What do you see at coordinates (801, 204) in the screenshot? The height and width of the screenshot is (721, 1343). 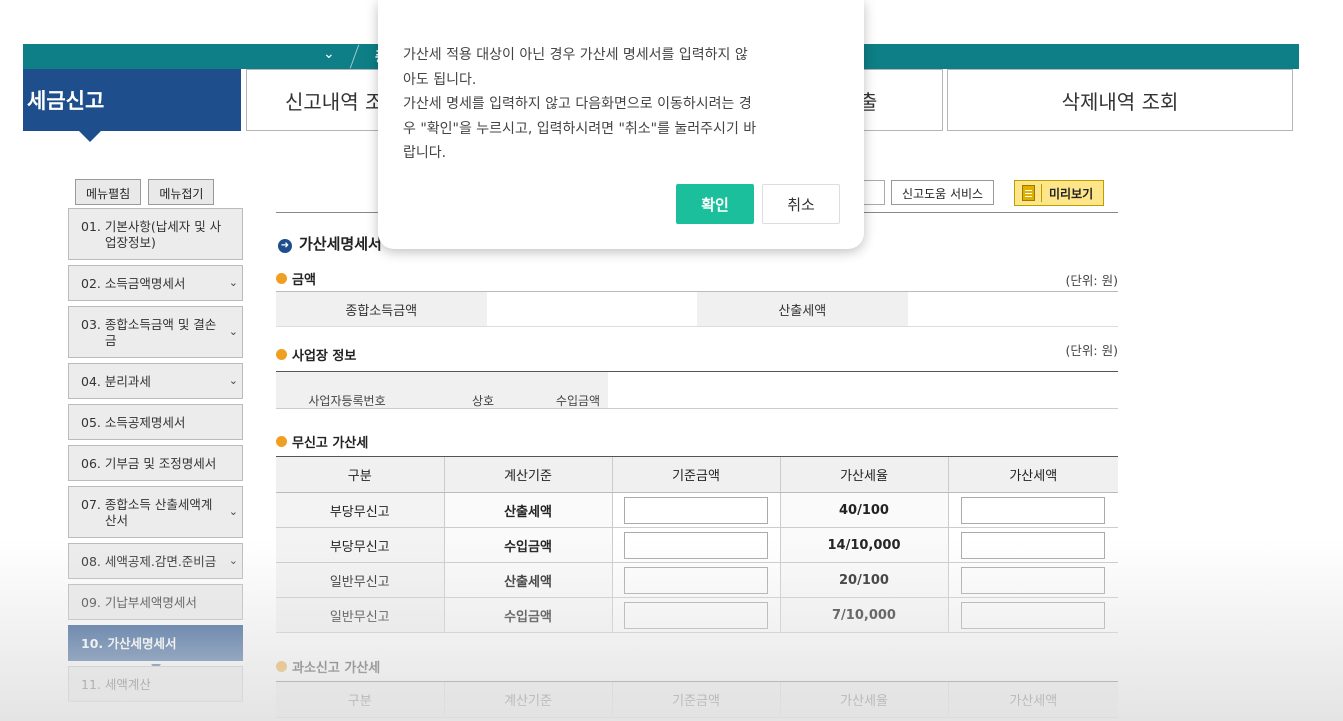 I see `cancel-button: 취소` at bounding box center [801, 204].